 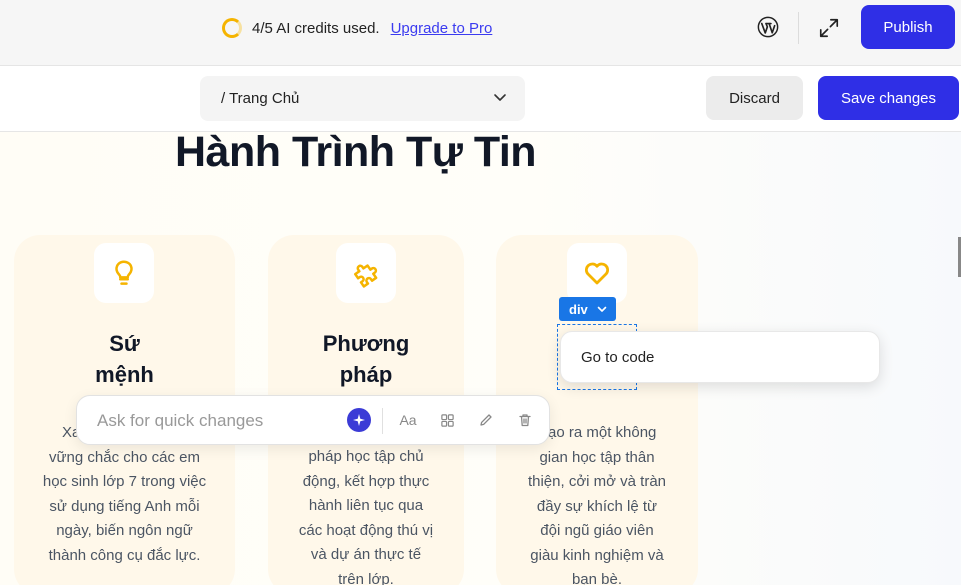 What do you see at coordinates (597, 530) in the screenshot?
I see `card-body-line: đội ngũ giáo viên` at bounding box center [597, 530].